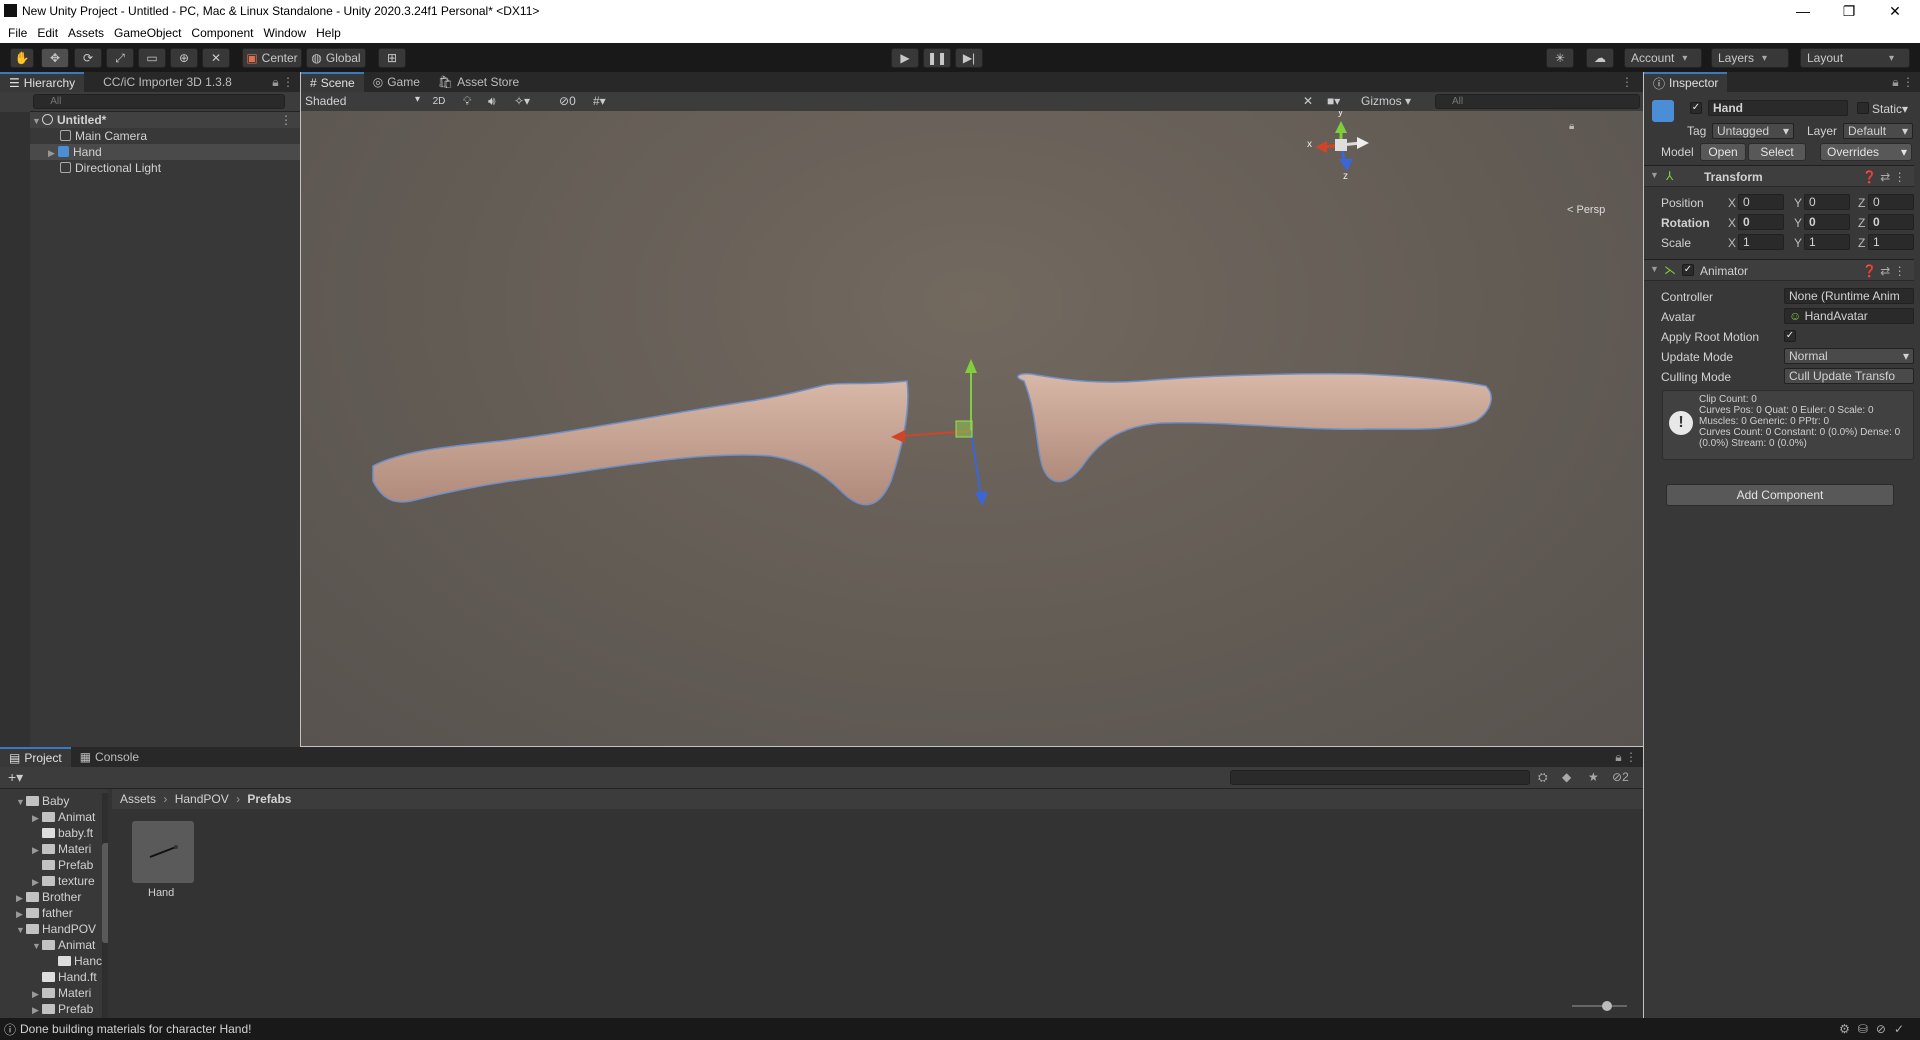 This screenshot has width=1920, height=1040. What do you see at coordinates (1849, 356) in the screenshot?
I see `update-mode-dropdown: Normal ▾` at bounding box center [1849, 356].